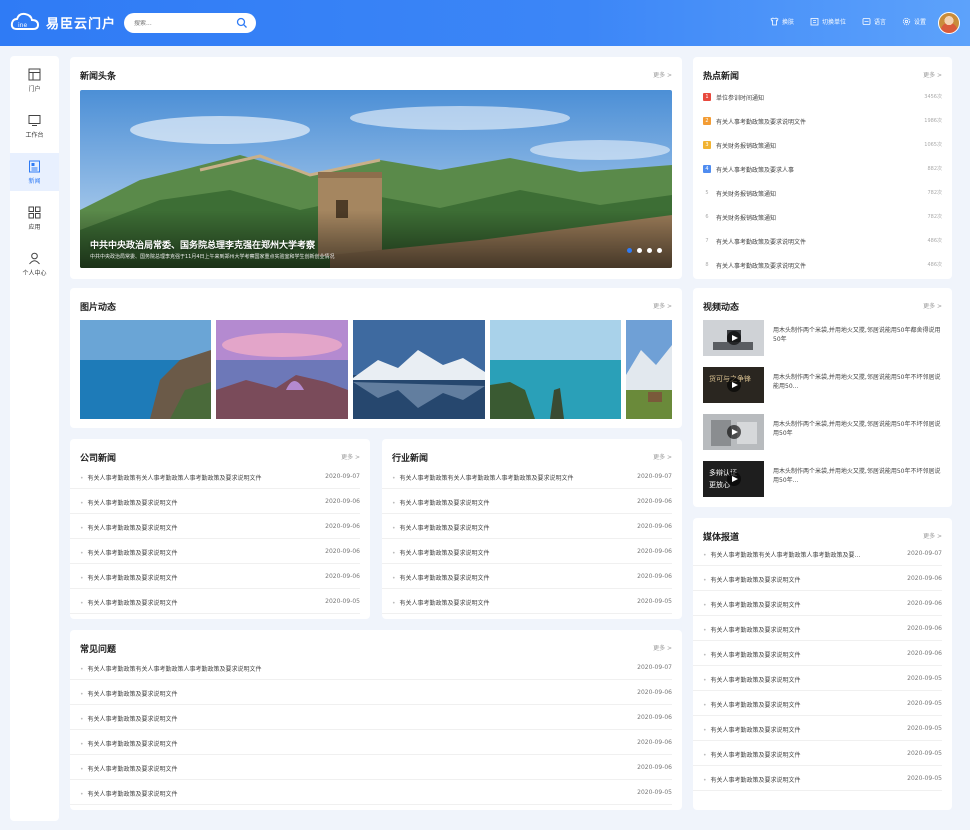 Image resolution: width=970 pixels, height=830 pixels. Describe the element at coordinates (34, 80) in the screenshot. I see `sidebar-item-portal: 门户` at that location.